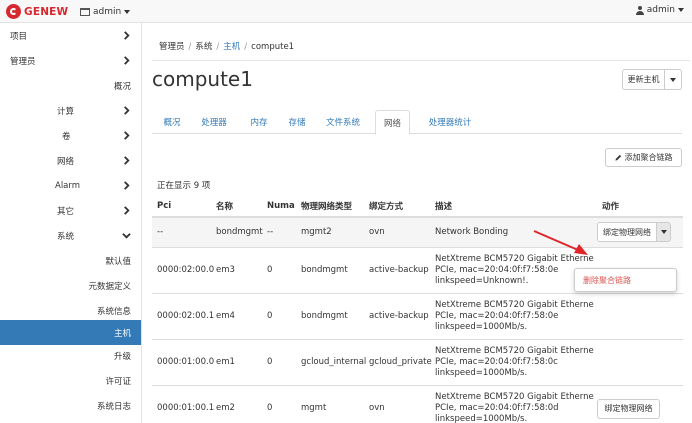  Describe the element at coordinates (122, 86) in the screenshot. I see `sidebar-item-label: 概况` at that location.